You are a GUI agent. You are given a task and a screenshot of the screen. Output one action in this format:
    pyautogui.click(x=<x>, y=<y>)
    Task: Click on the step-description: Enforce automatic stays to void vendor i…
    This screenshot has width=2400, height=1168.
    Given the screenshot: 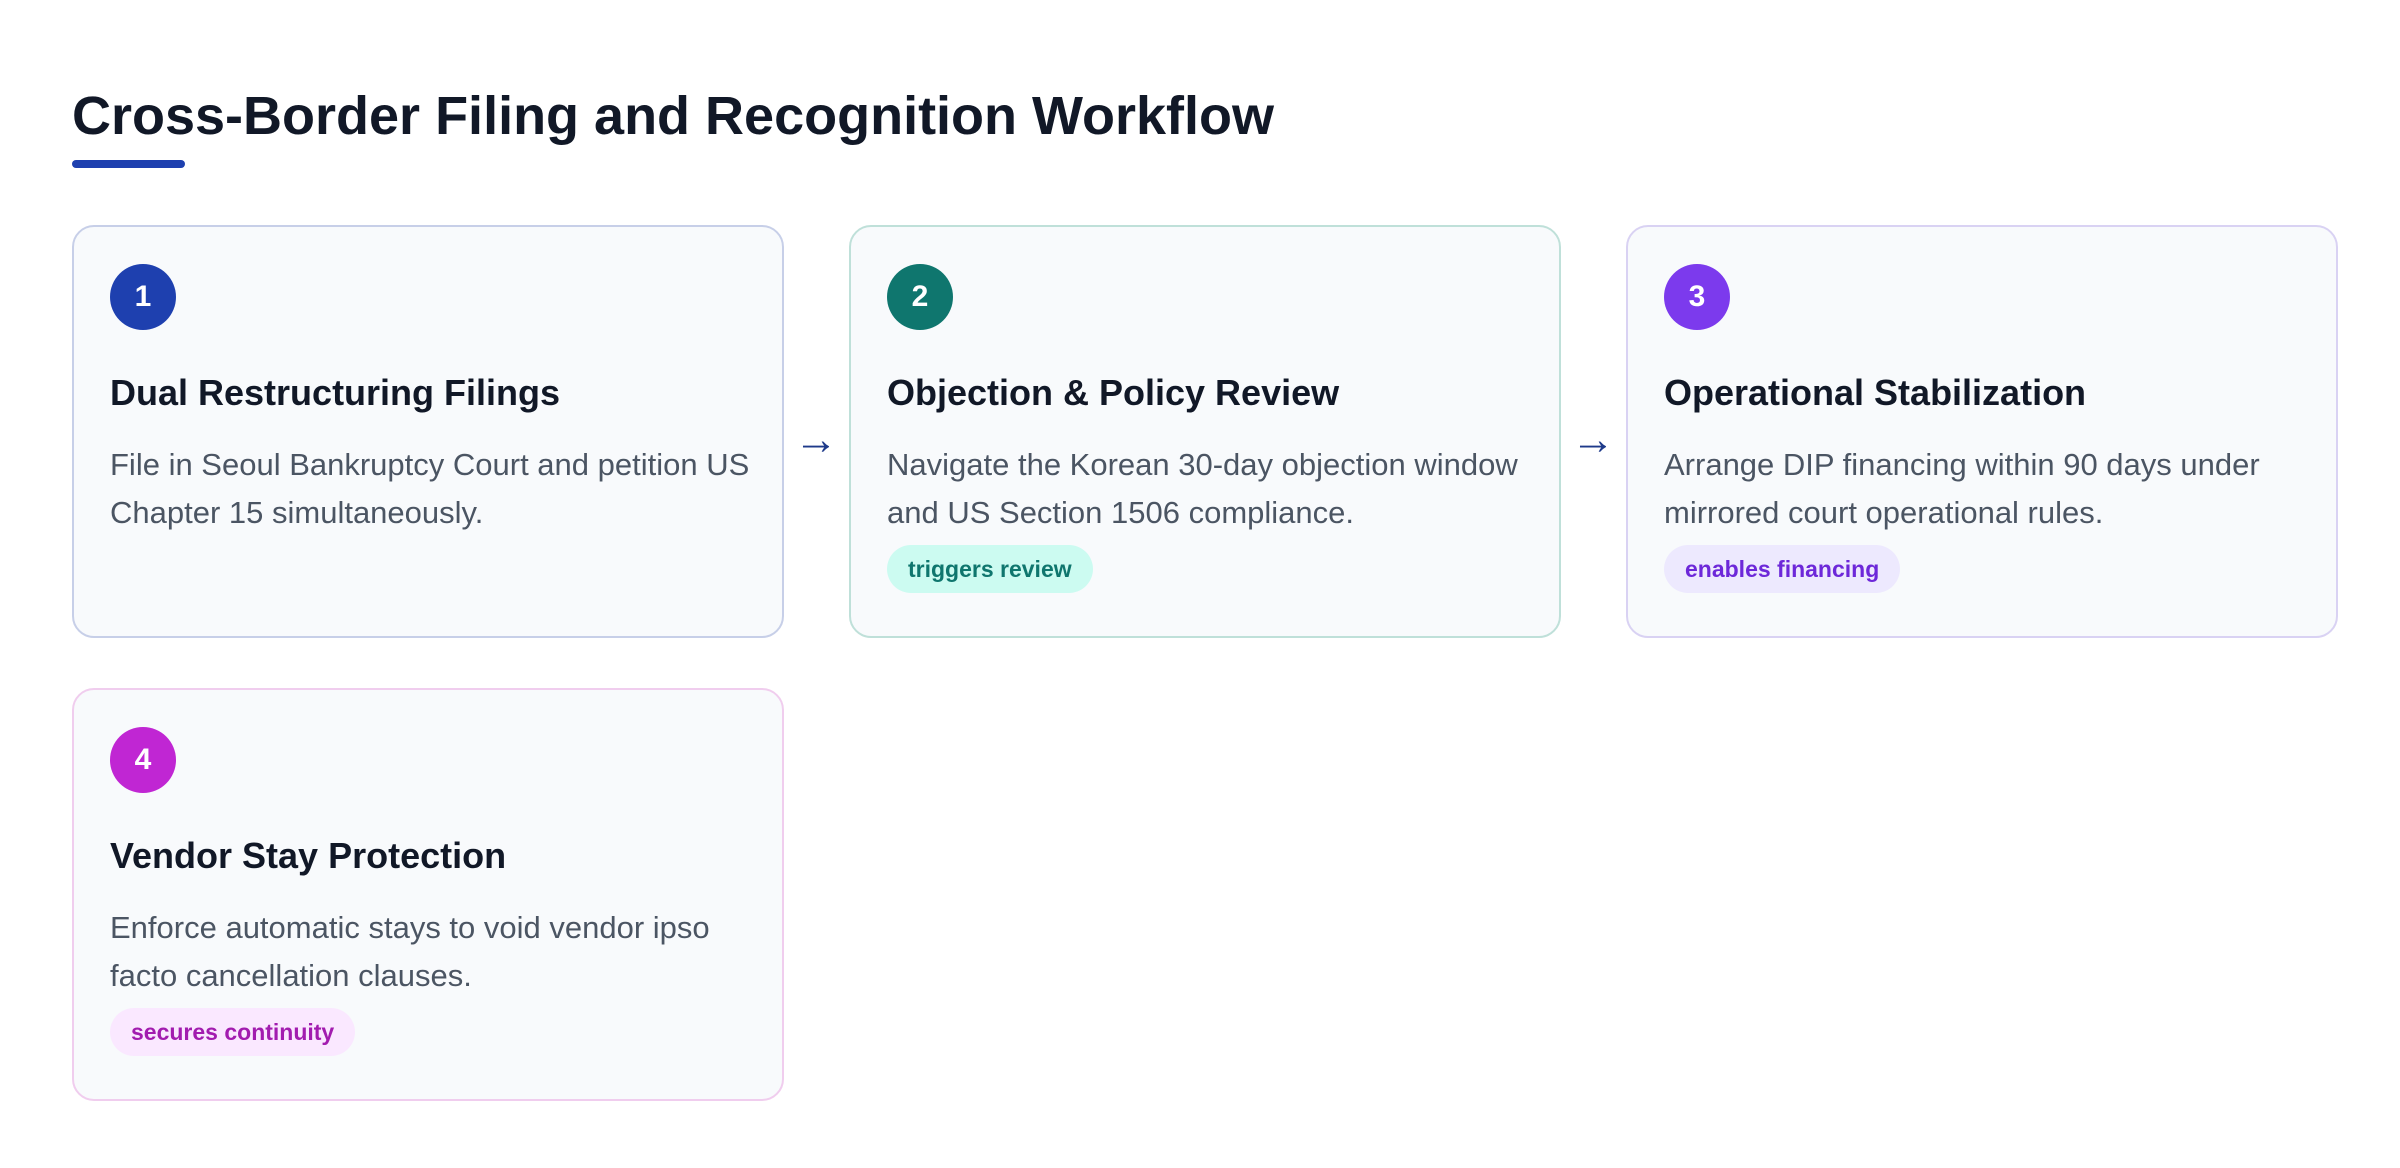 What is the action you would take?
    pyautogui.click(x=410, y=951)
    